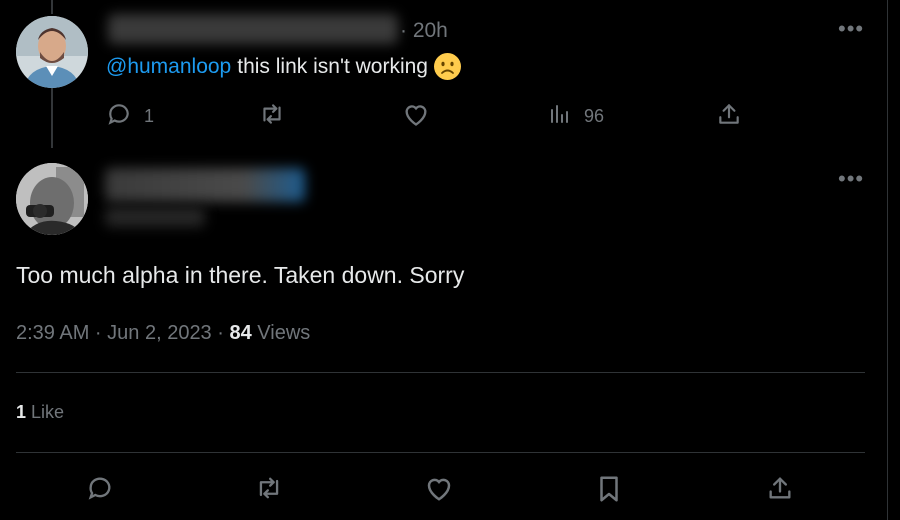 This screenshot has height=520, width=900. Describe the element at coordinates (45, 412) in the screenshot. I see `likes-label: Like` at that location.